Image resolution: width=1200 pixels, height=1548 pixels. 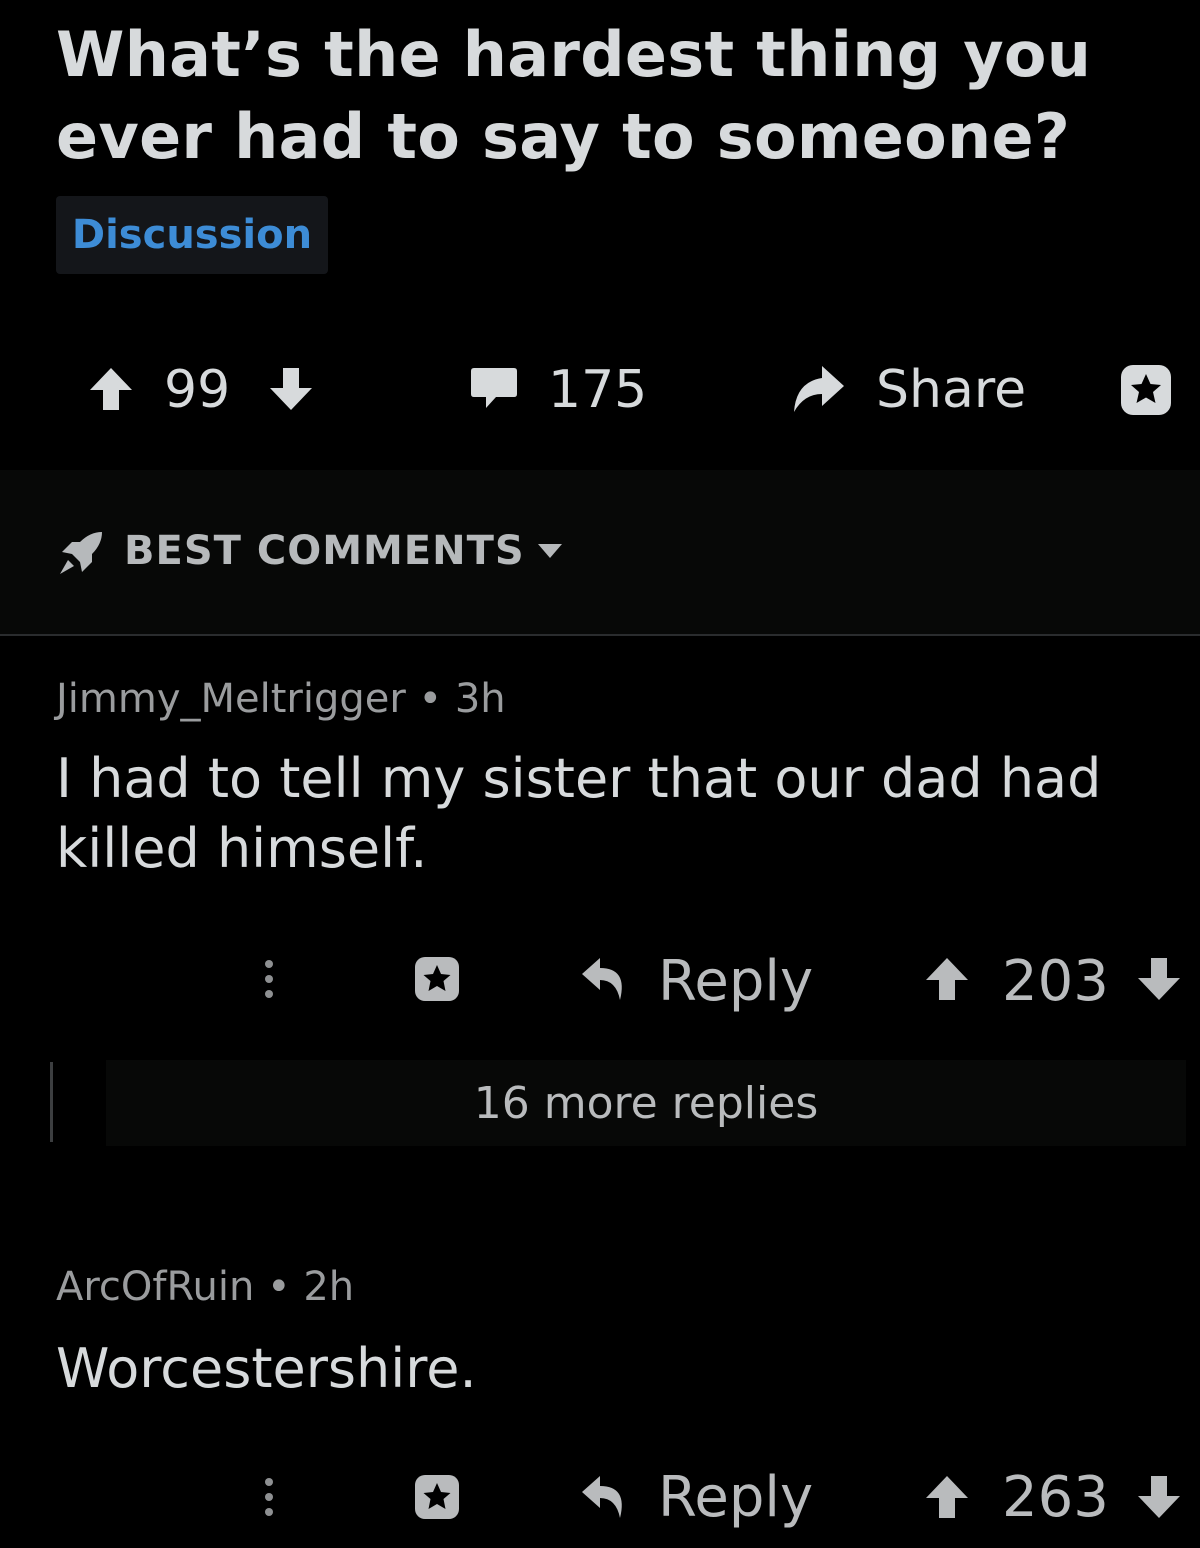 I want to click on post-score: 99, so click(x=197, y=390).